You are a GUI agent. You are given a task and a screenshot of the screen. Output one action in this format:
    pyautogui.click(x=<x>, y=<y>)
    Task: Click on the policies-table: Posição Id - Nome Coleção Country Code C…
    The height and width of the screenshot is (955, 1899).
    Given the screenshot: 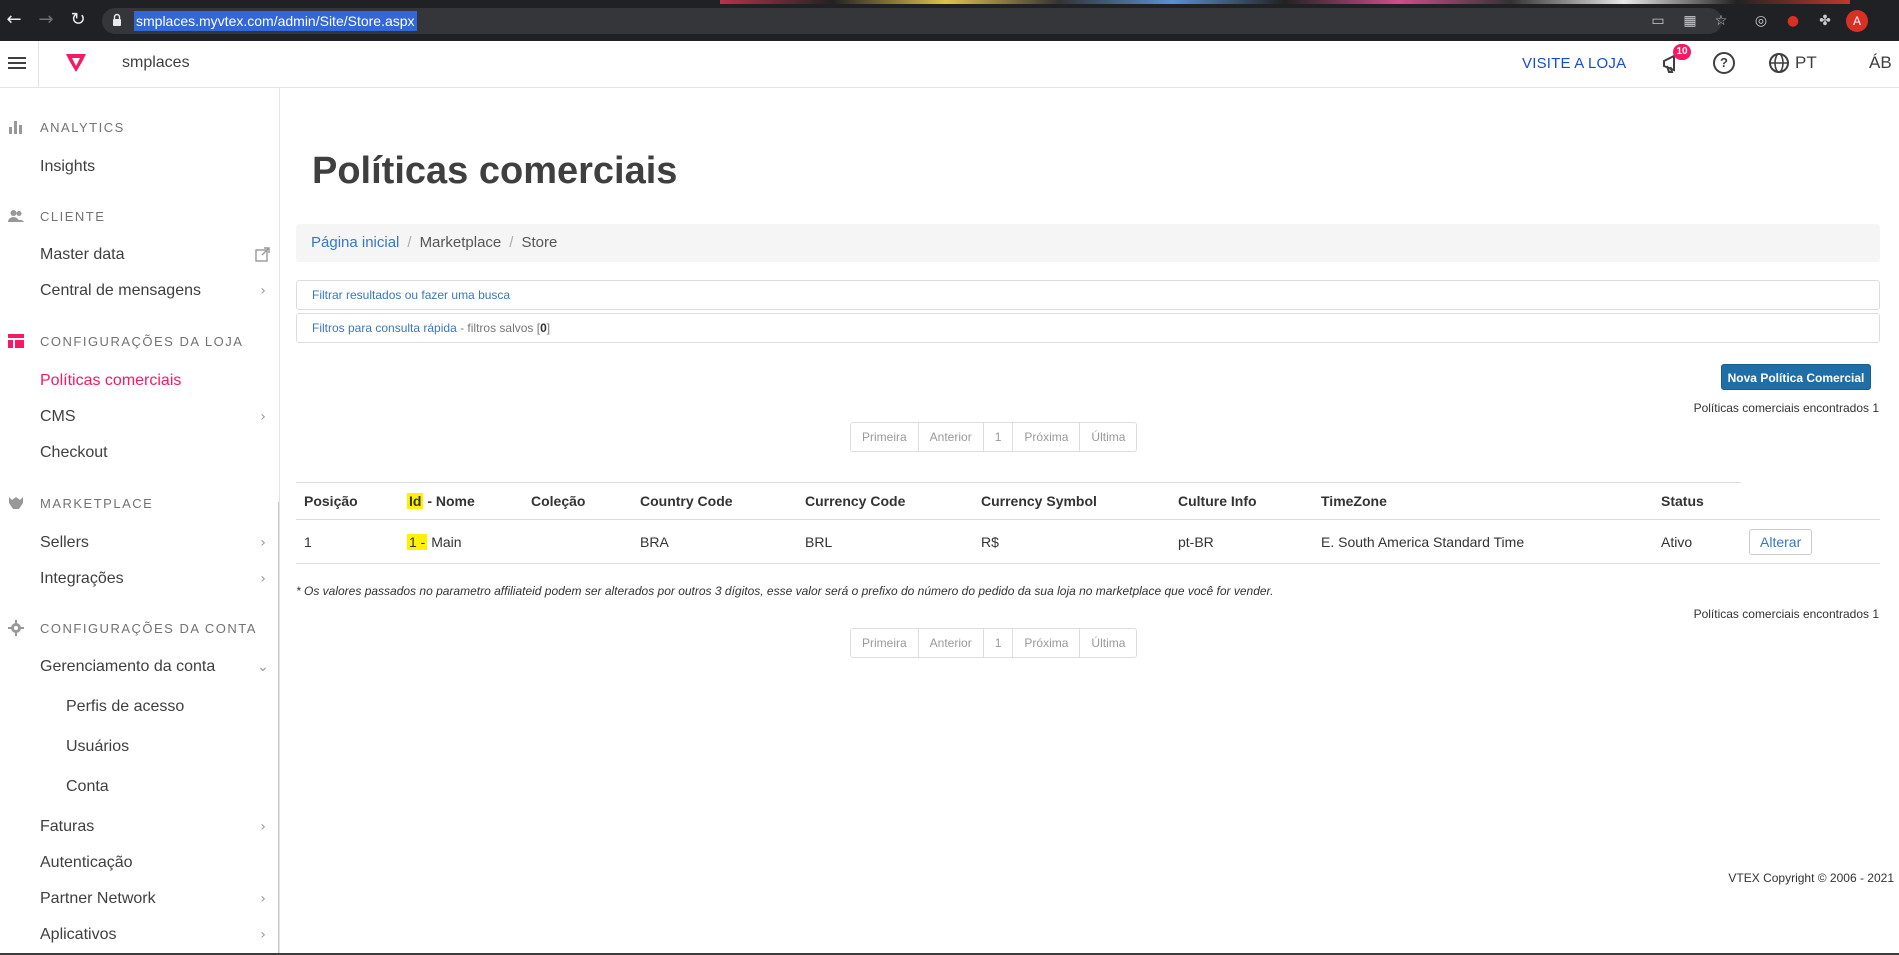 What is the action you would take?
    pyautogui.click(x=1088, y=523)
    